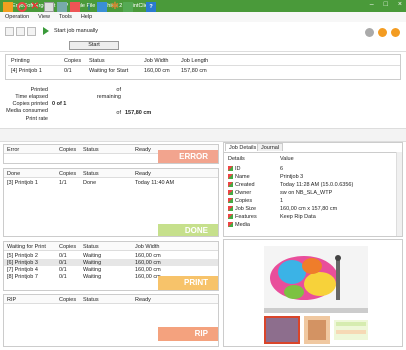  What do you see at coordinates (94, 45) in the screenshot?
I see `start-button: Start` at bounding box center [94, 45].